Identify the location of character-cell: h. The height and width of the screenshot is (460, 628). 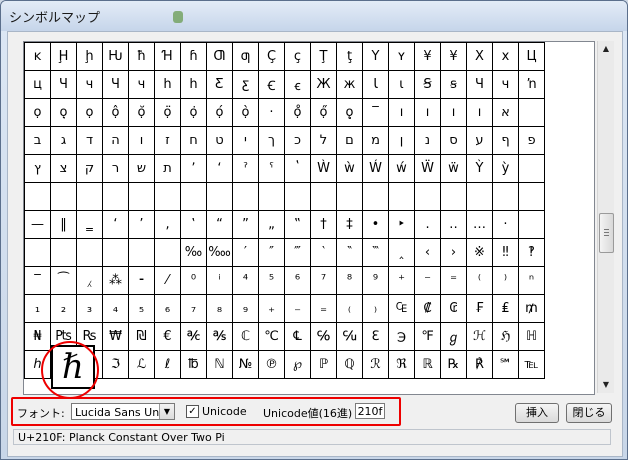
(167, 84).